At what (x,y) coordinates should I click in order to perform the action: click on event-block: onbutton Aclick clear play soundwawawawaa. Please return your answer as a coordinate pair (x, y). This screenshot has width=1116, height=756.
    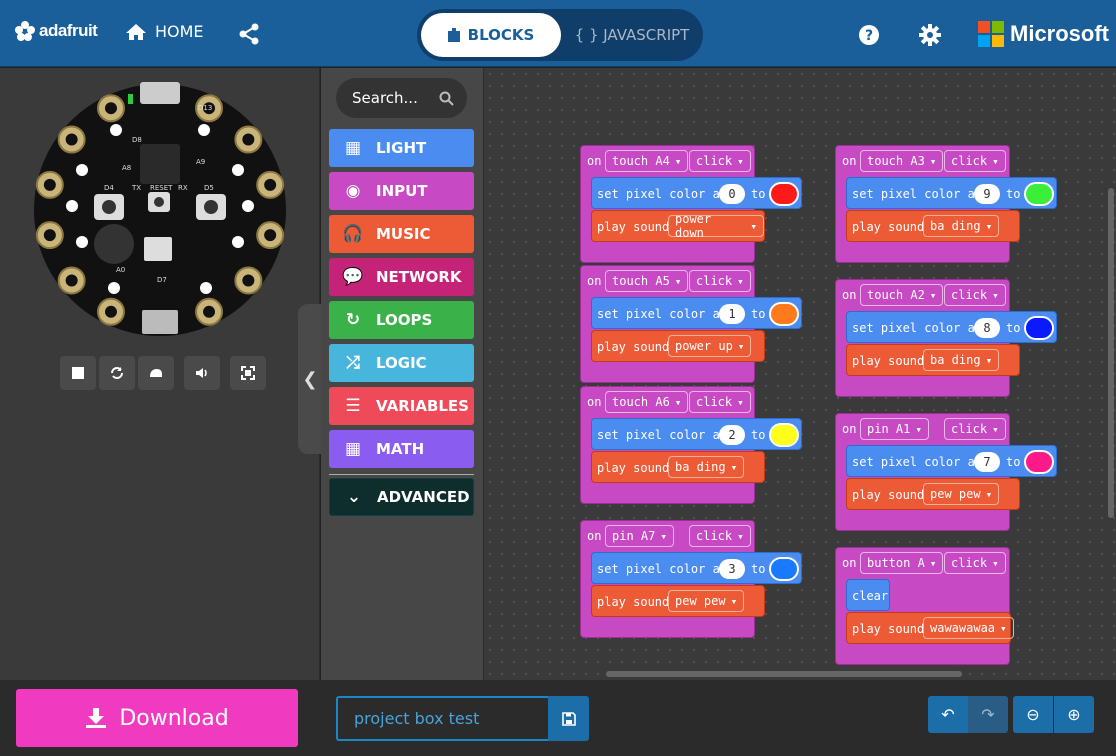
    Looking at the image, I should click on (924, 606).